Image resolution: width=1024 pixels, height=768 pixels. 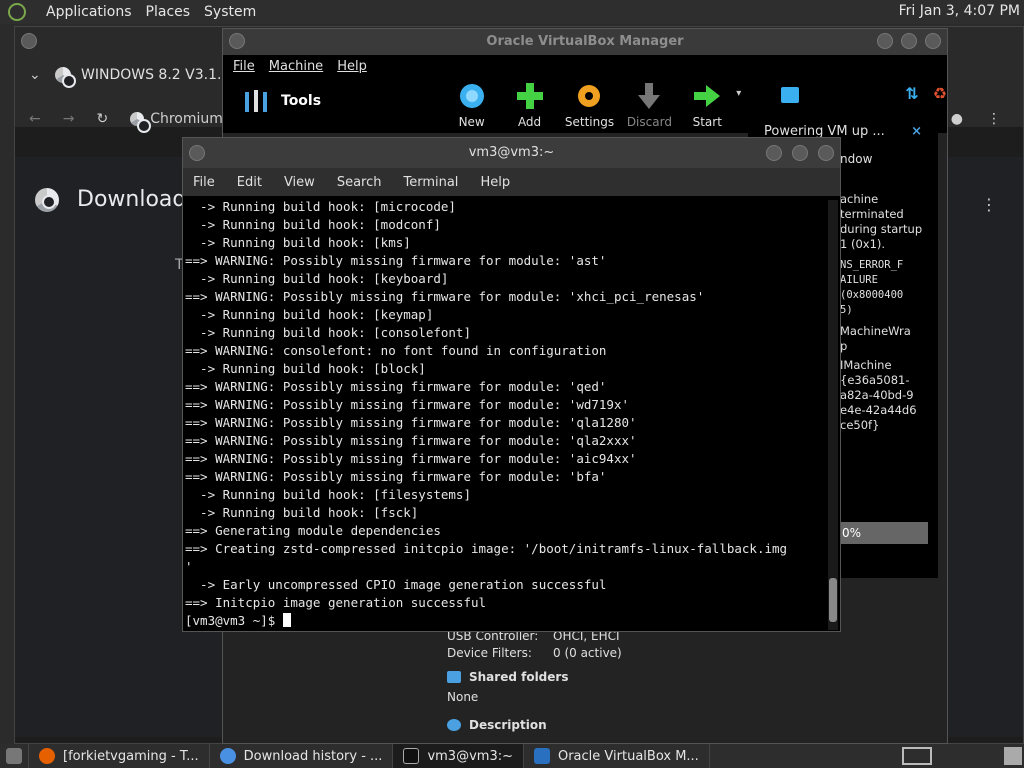 I want to click on add-button: Add, so click(x=530, y=105).